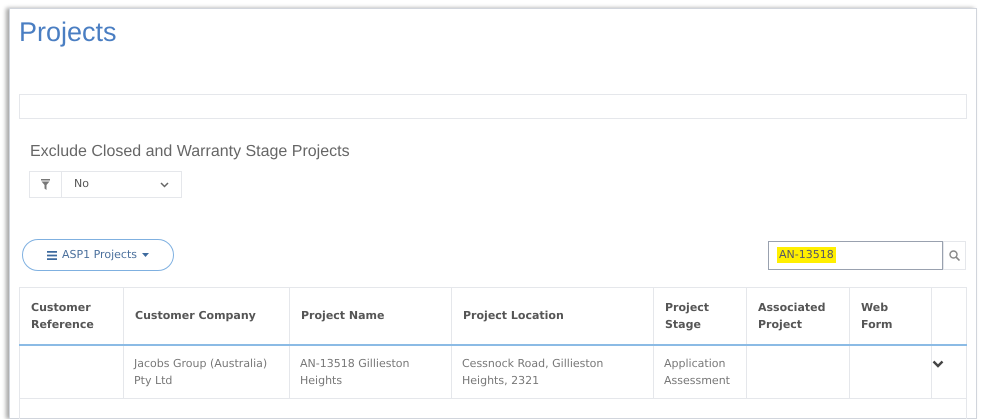 This screenshot has width=981, height=419. Describe the element at coordinates (855, 255) in the screenshot. I see `search-field: AN-13518` at that location.